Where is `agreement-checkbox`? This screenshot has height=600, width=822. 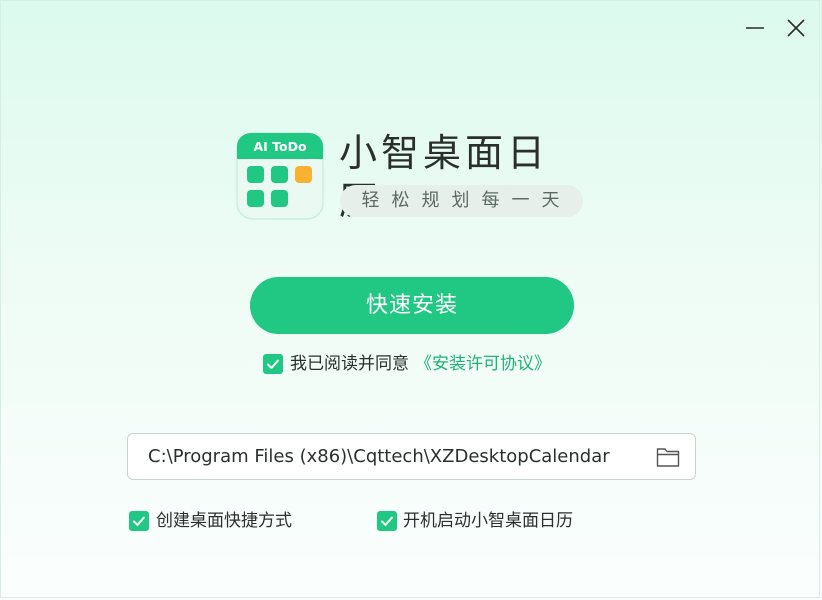
agreement-checkbox is located at coordinates (273, 364).